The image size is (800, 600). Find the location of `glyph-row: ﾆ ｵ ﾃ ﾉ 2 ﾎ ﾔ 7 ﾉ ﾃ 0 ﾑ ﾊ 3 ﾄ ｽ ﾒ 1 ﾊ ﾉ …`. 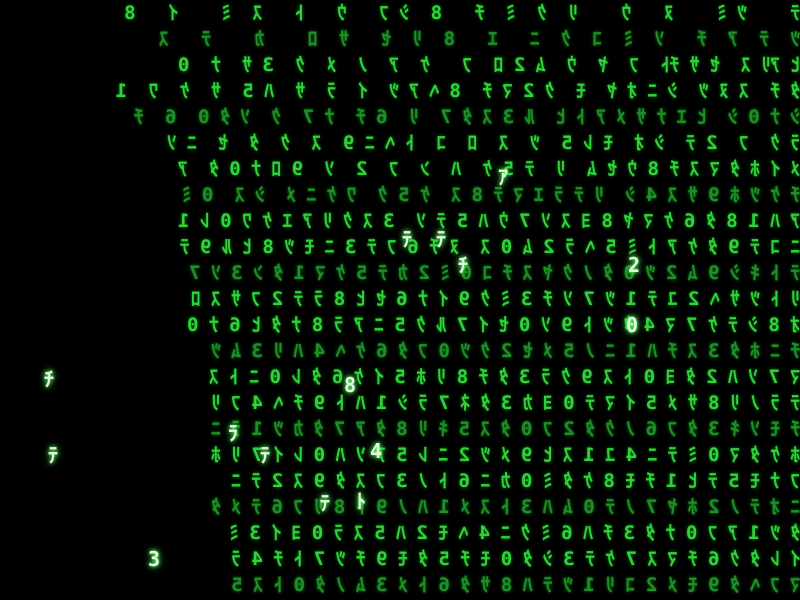

glyph-row: ﾆ ｵ ﾃ ﾉ 2 ﾎ ﾔ 7 ﾉ ﾃ 0 ﾑ ﾊ 3 ﾄ ｽ ﾒ 1 ﾊ ﾉ … is located at coordinates (505, 507).